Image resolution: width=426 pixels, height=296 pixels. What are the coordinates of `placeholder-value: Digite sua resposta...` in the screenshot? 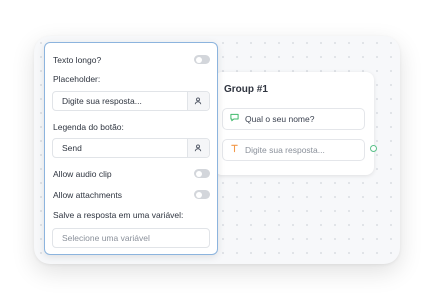 It's located at (102, 101).